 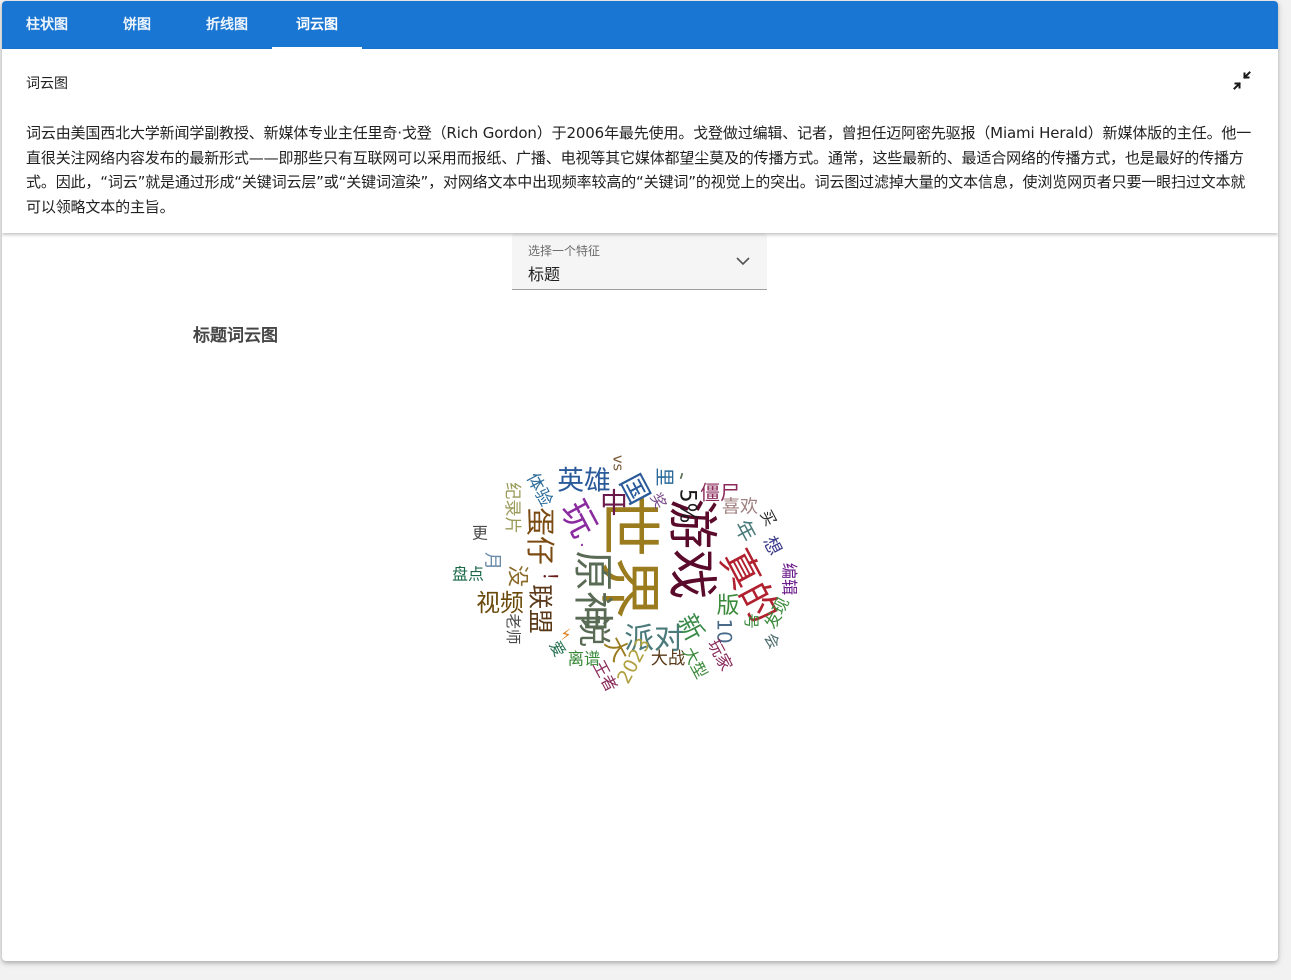 I want to click on word-cloud-word: 编辑, so click(x=789, y=579).